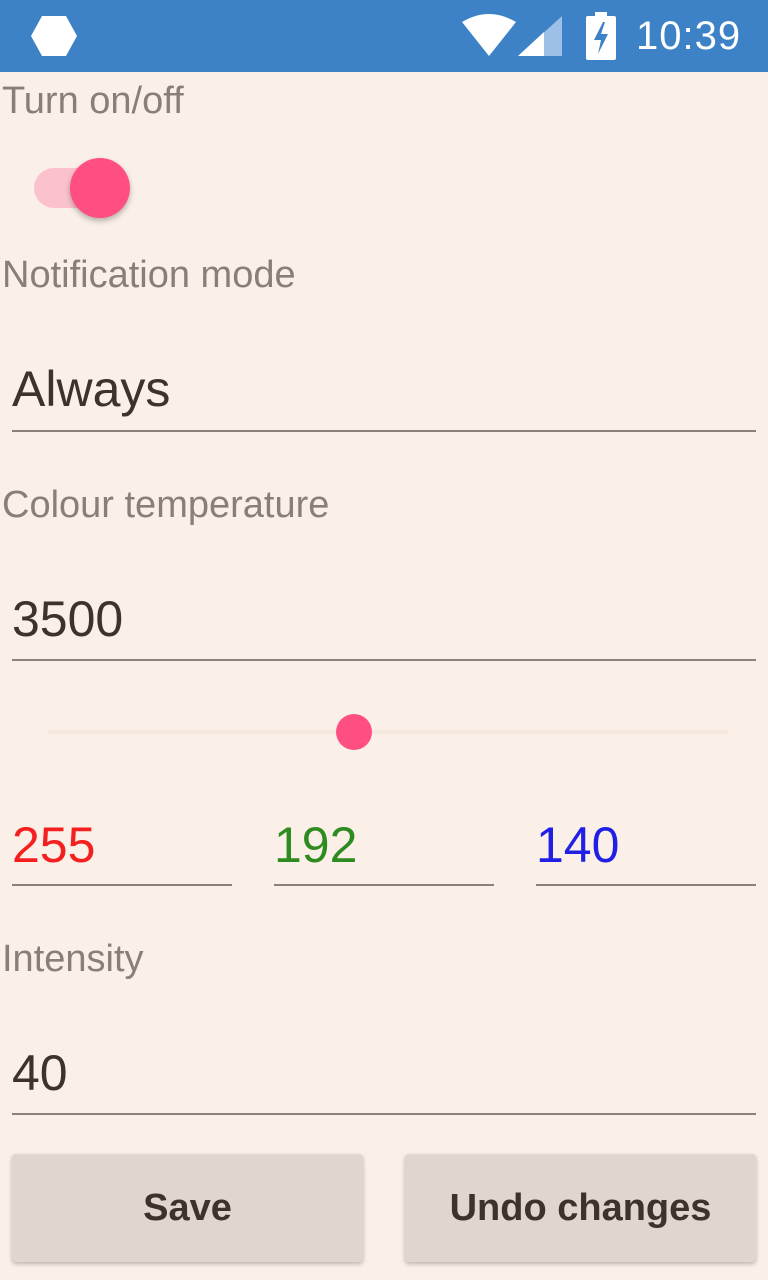 Image resolution: width=768 pixels, height=1280 pixels. What do you see at coordinates (40, 1073) in the screenshot?
I see `intensity-input: 40` at bounding box center [40, 1073].